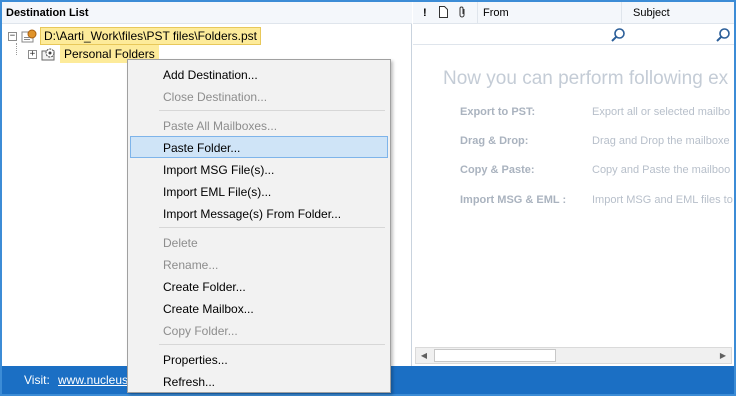 The height and width of the screenshot is (396, 736). I want to click on folder-gear-icon, so click(49, 54).